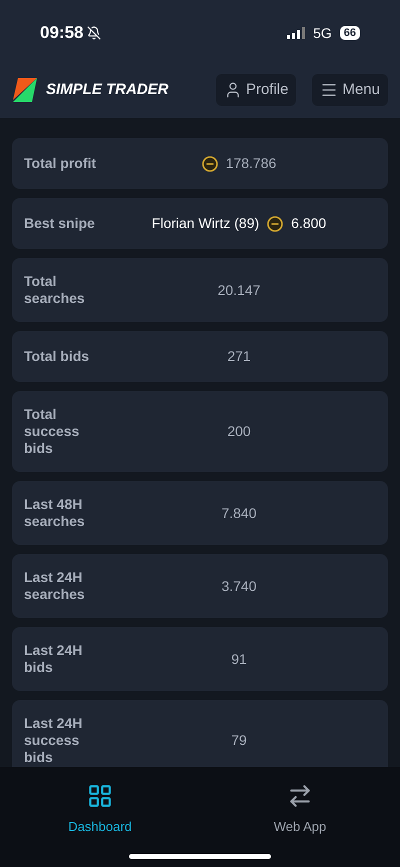 Image resolution: width=400 pixels, height=867 pixels. What do you see at coordinates (61, 163) in the screenshot?
I see `stat-label: Total profit` at bounding box center [61, 163].